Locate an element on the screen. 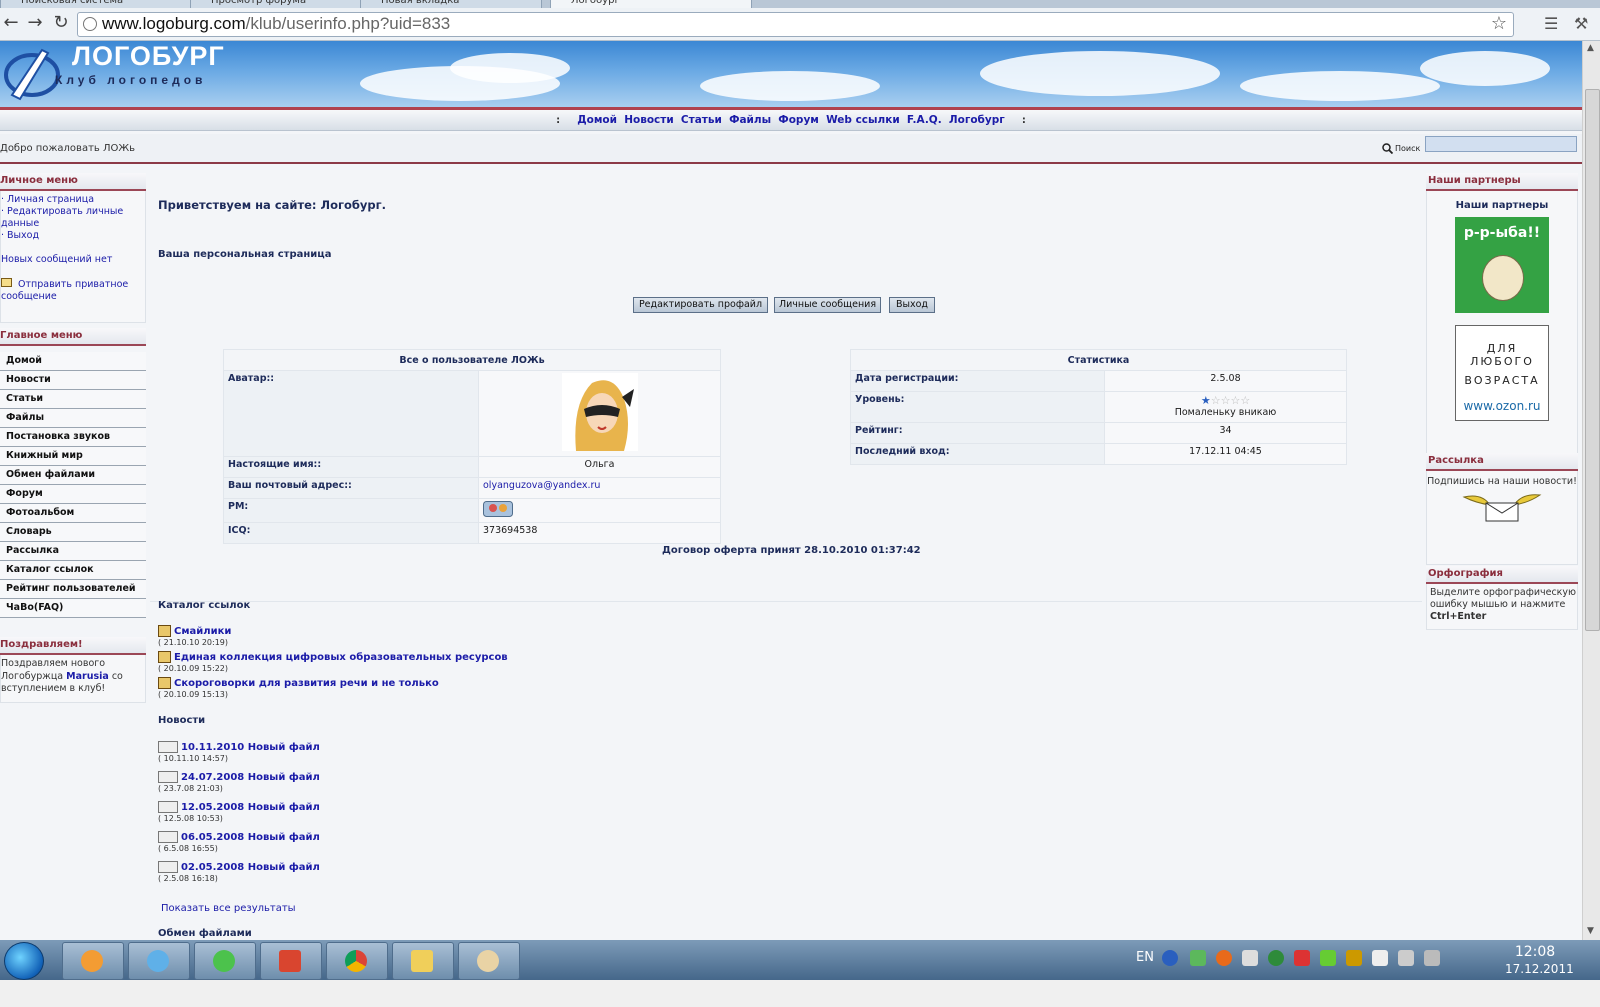  taskbar-app-explorer is located at coordinates (423, 961).